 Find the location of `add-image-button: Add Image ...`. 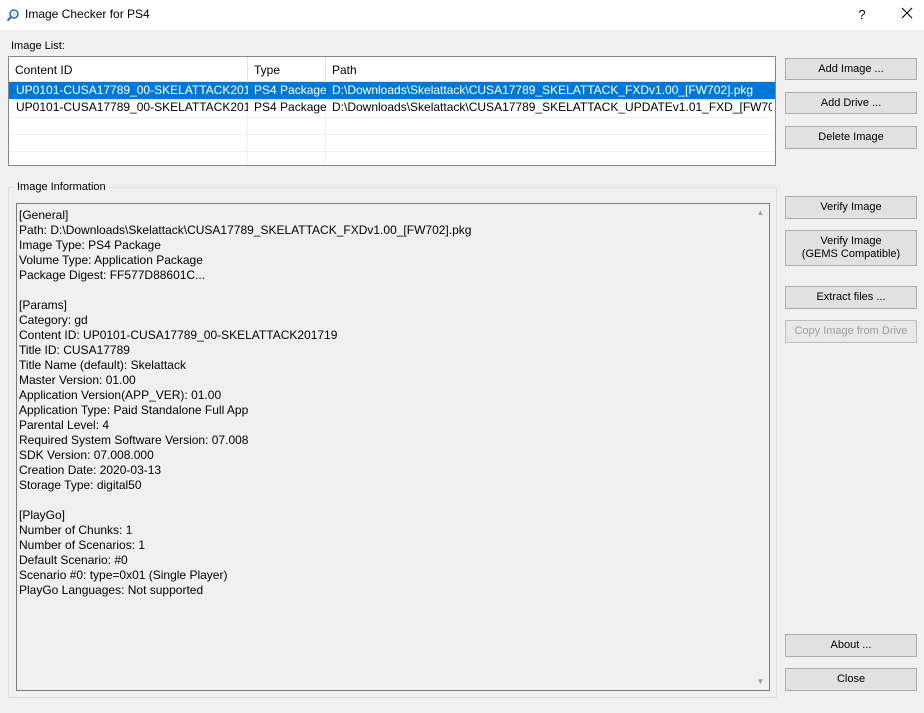

add-image-button: Add Image ... is located at coordinates (851, 69).